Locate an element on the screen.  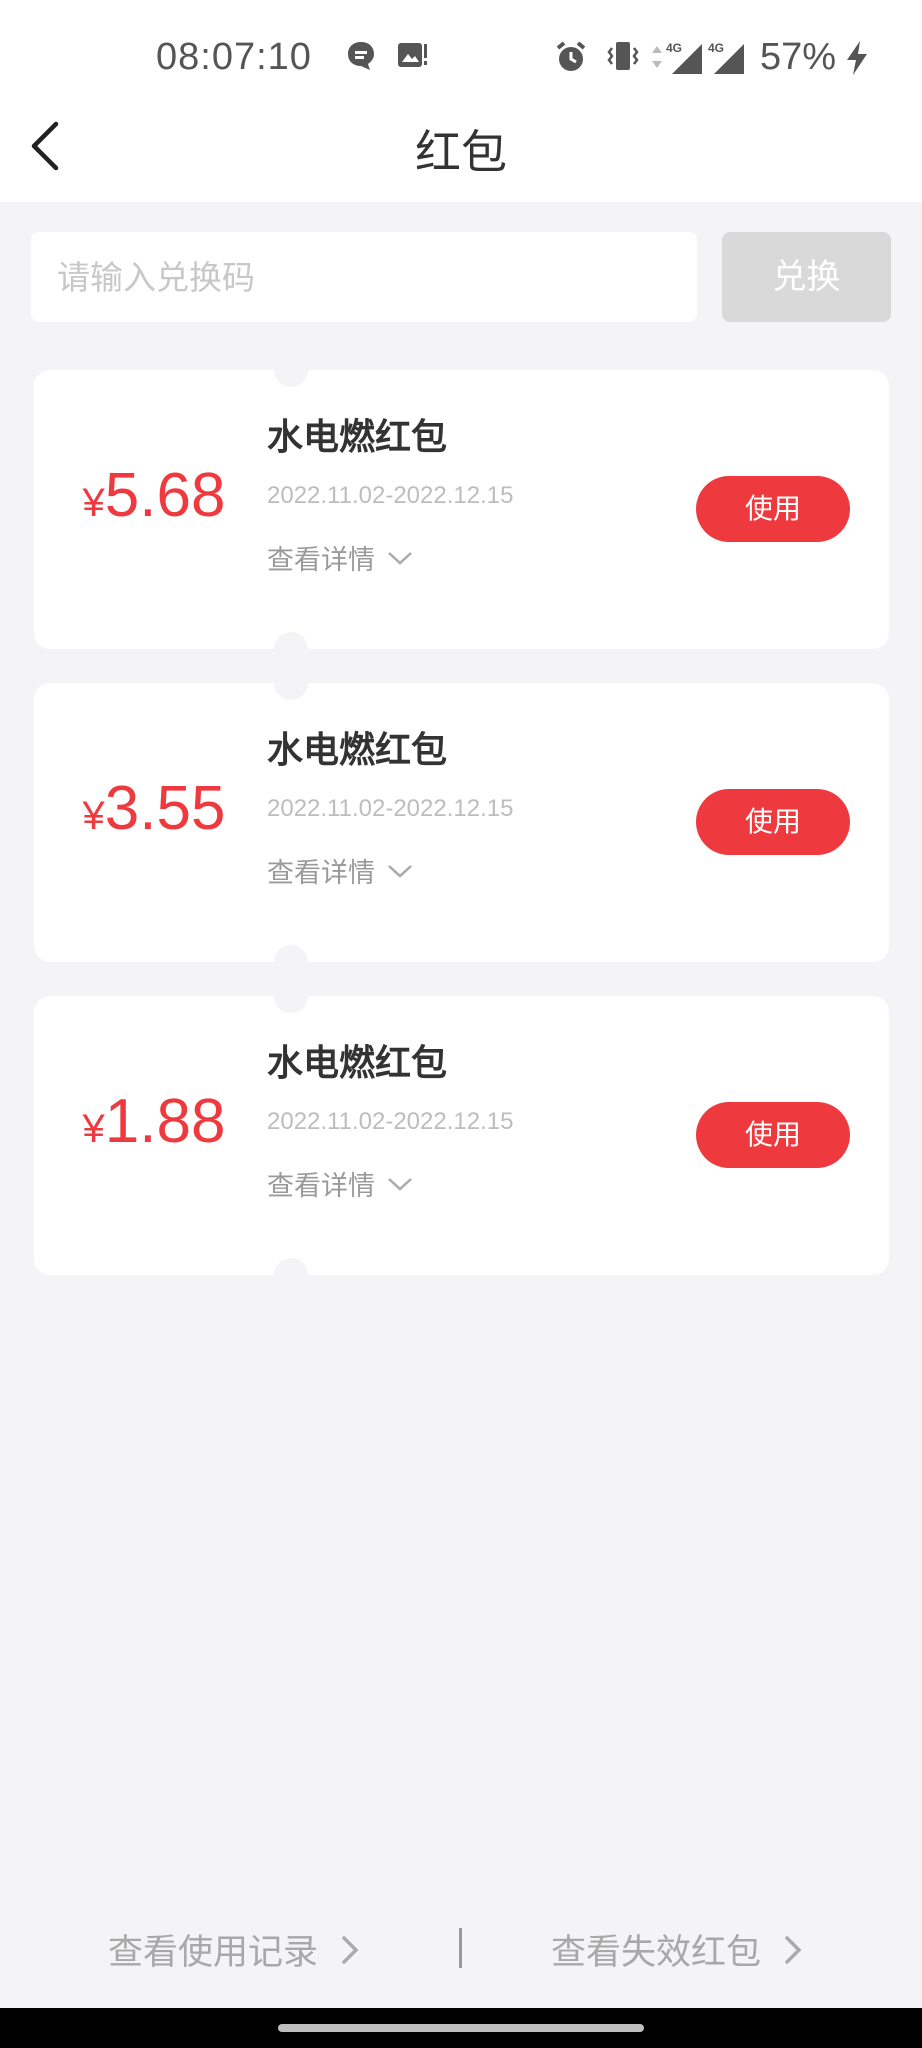
redeem-code-input is located at coordinates (364, 277).